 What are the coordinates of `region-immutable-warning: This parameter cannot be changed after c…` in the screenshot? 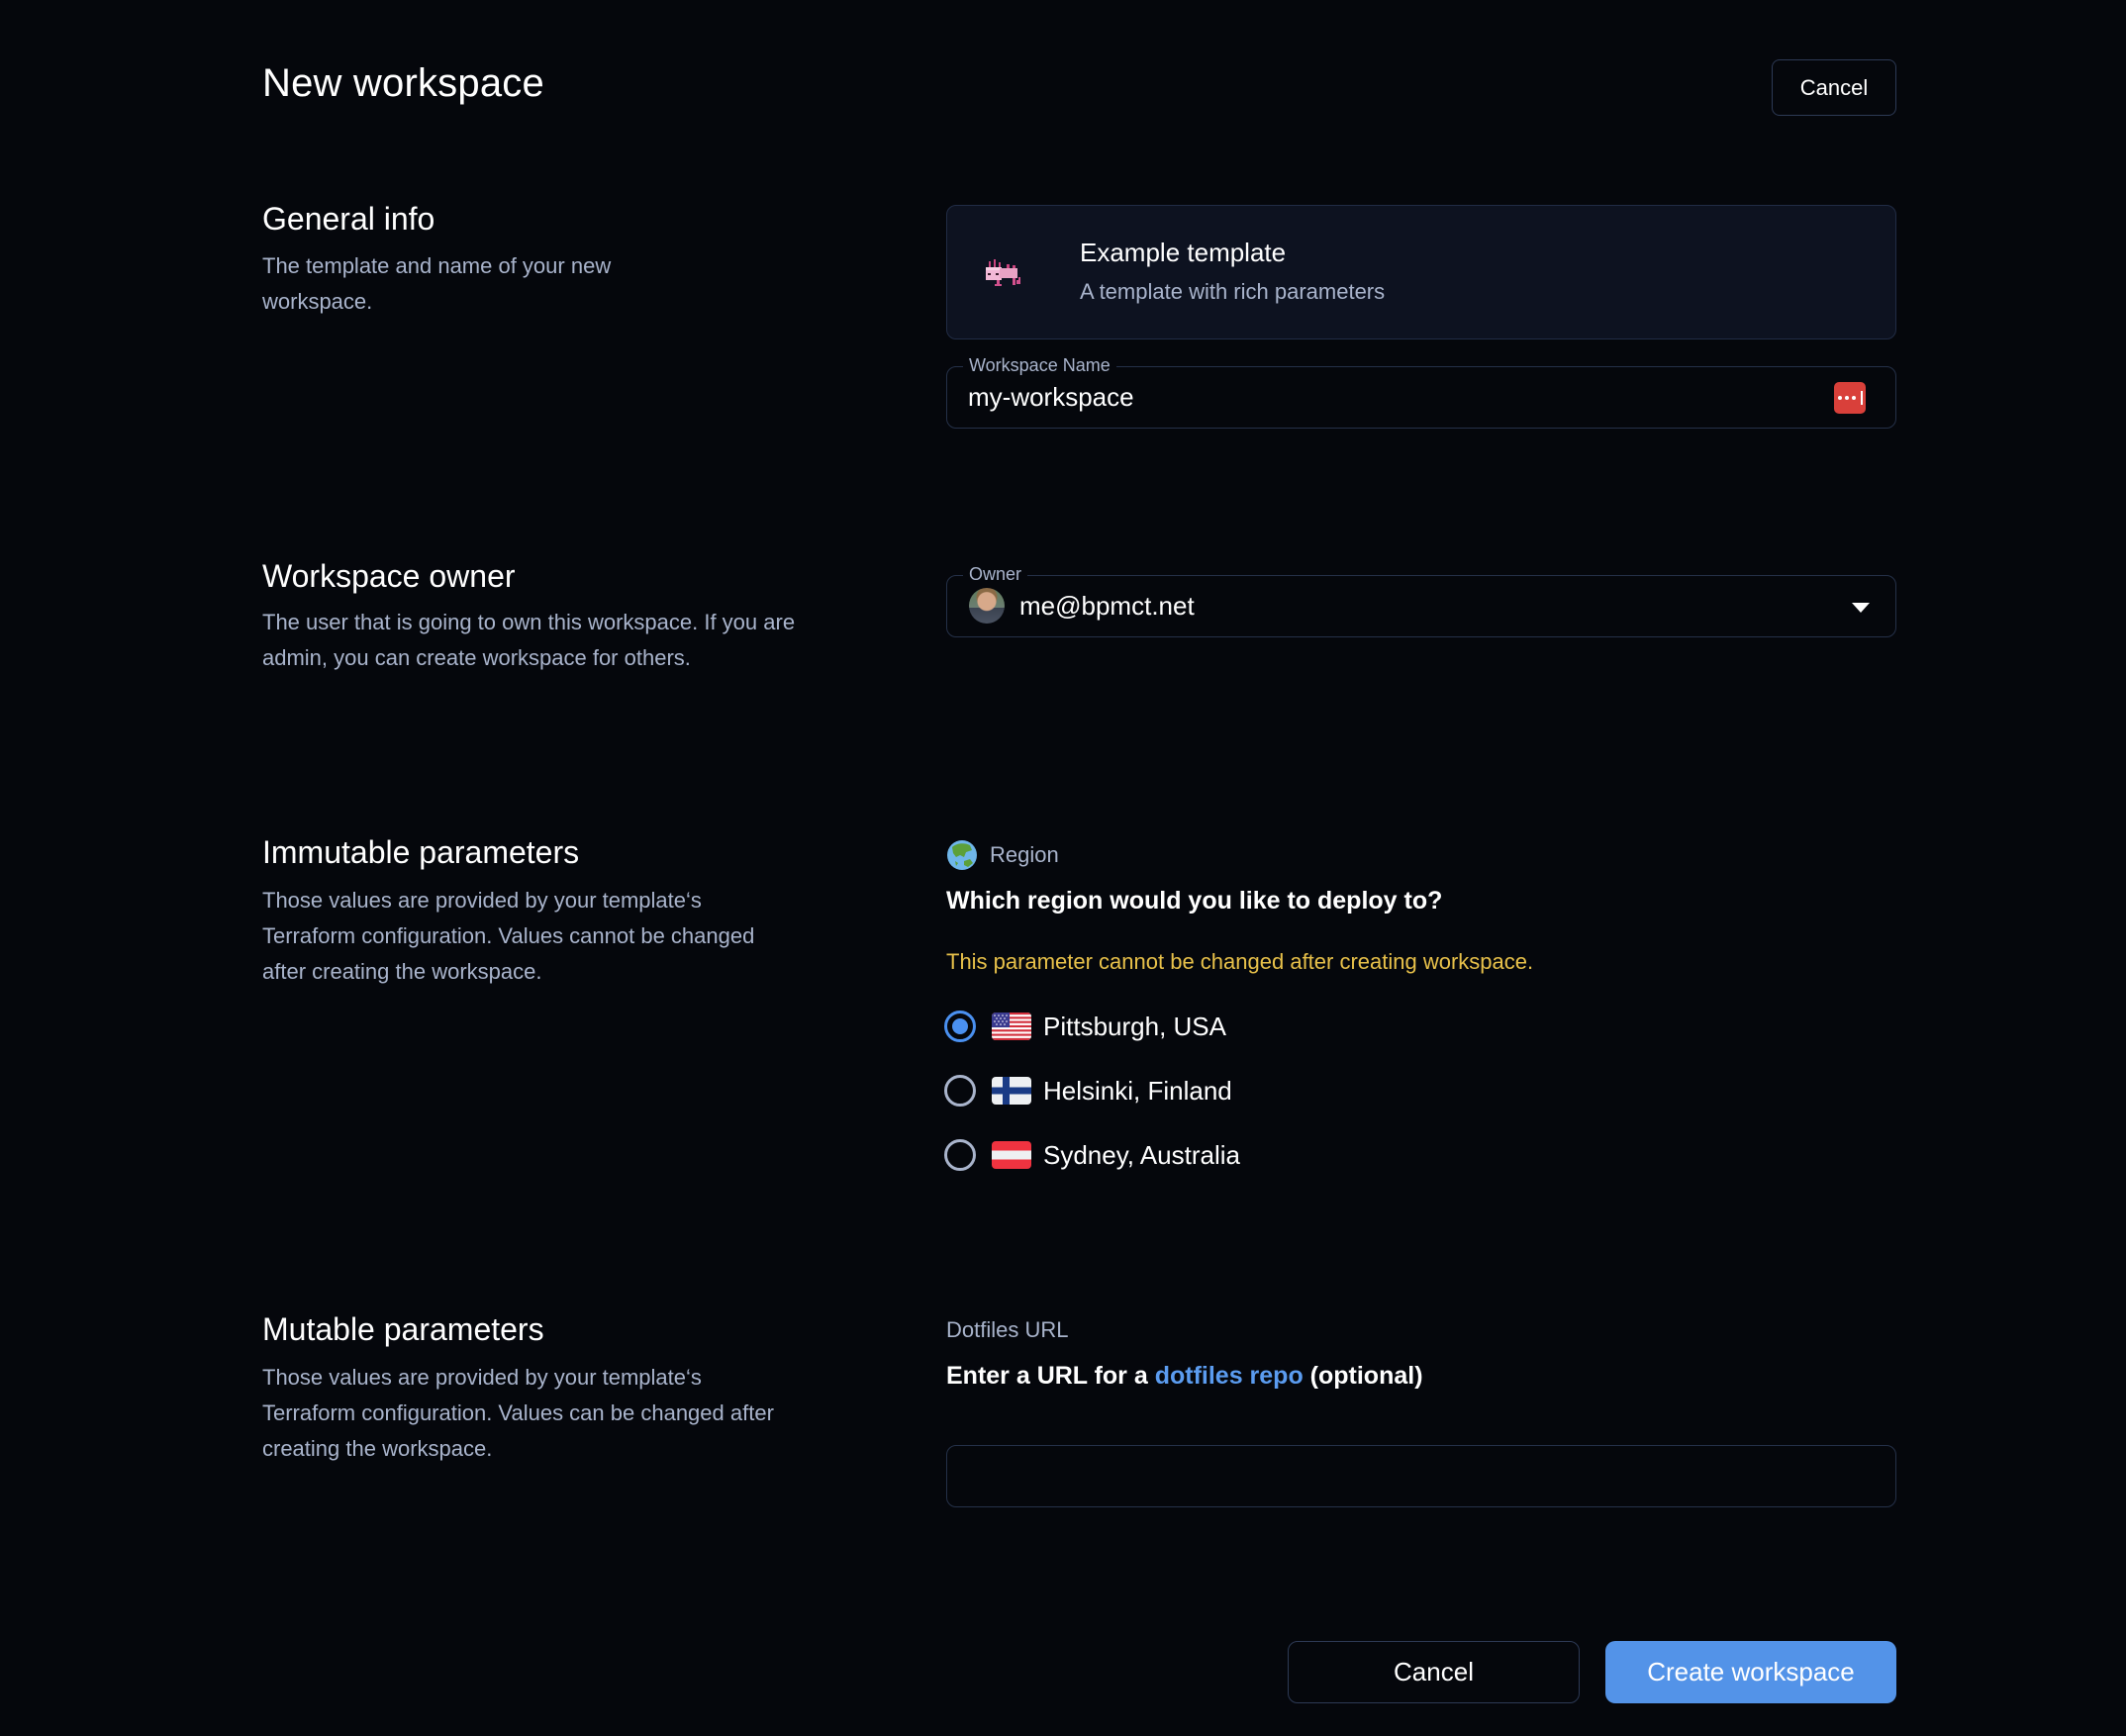 It's located at (1240, 961).